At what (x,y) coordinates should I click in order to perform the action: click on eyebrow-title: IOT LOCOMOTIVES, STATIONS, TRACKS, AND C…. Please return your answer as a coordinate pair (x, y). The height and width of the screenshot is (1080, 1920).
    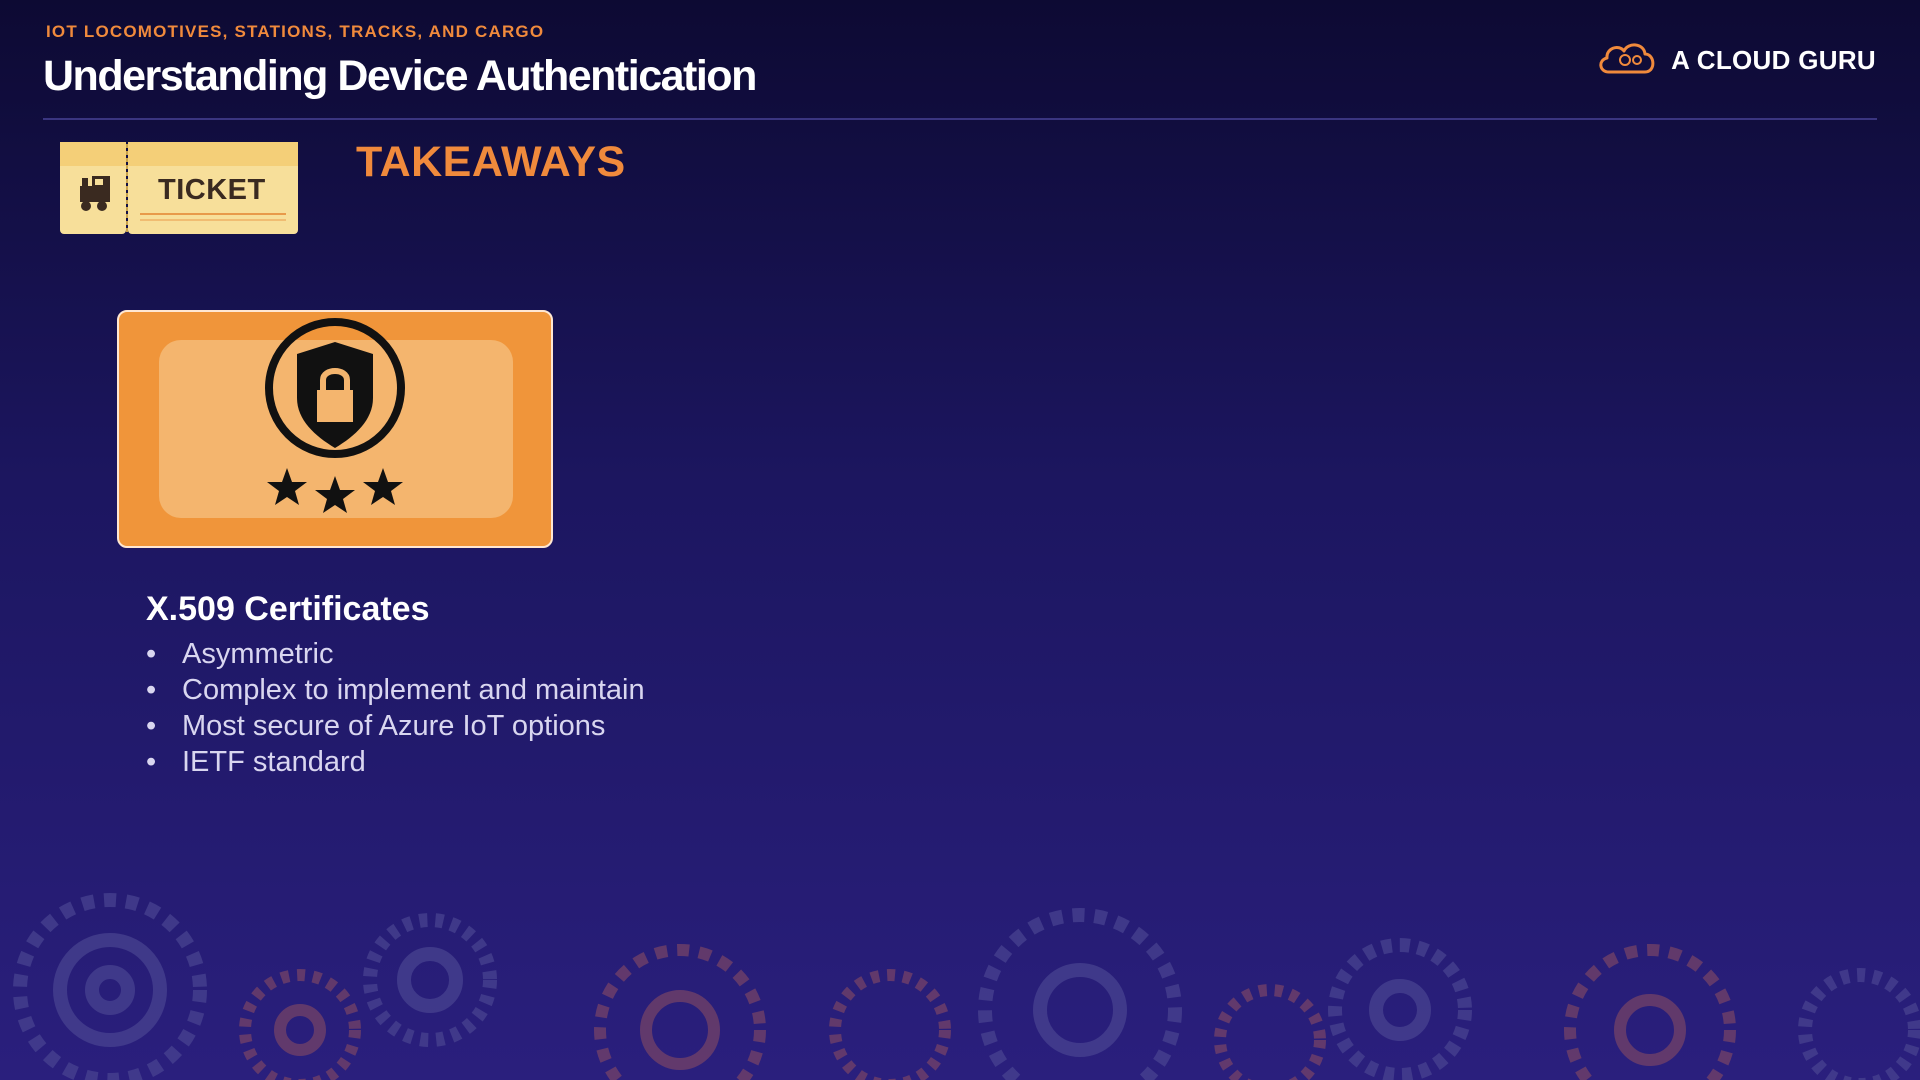
    Looking at the image, I should click on (295, 31).